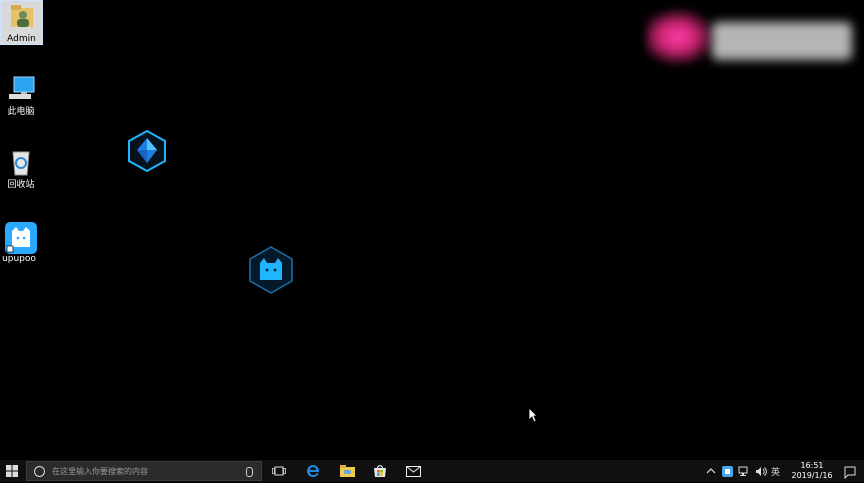 This screenshot has width=864, height=483. I want to click on recycle-bin-icon, so click(21, 162).